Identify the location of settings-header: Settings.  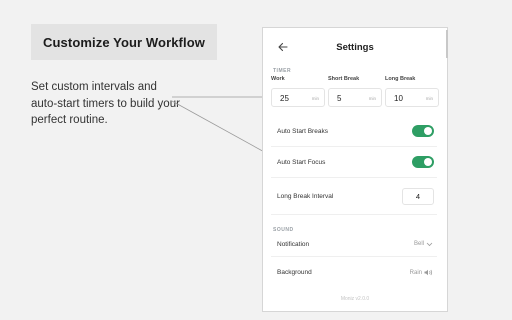
(355, 47).